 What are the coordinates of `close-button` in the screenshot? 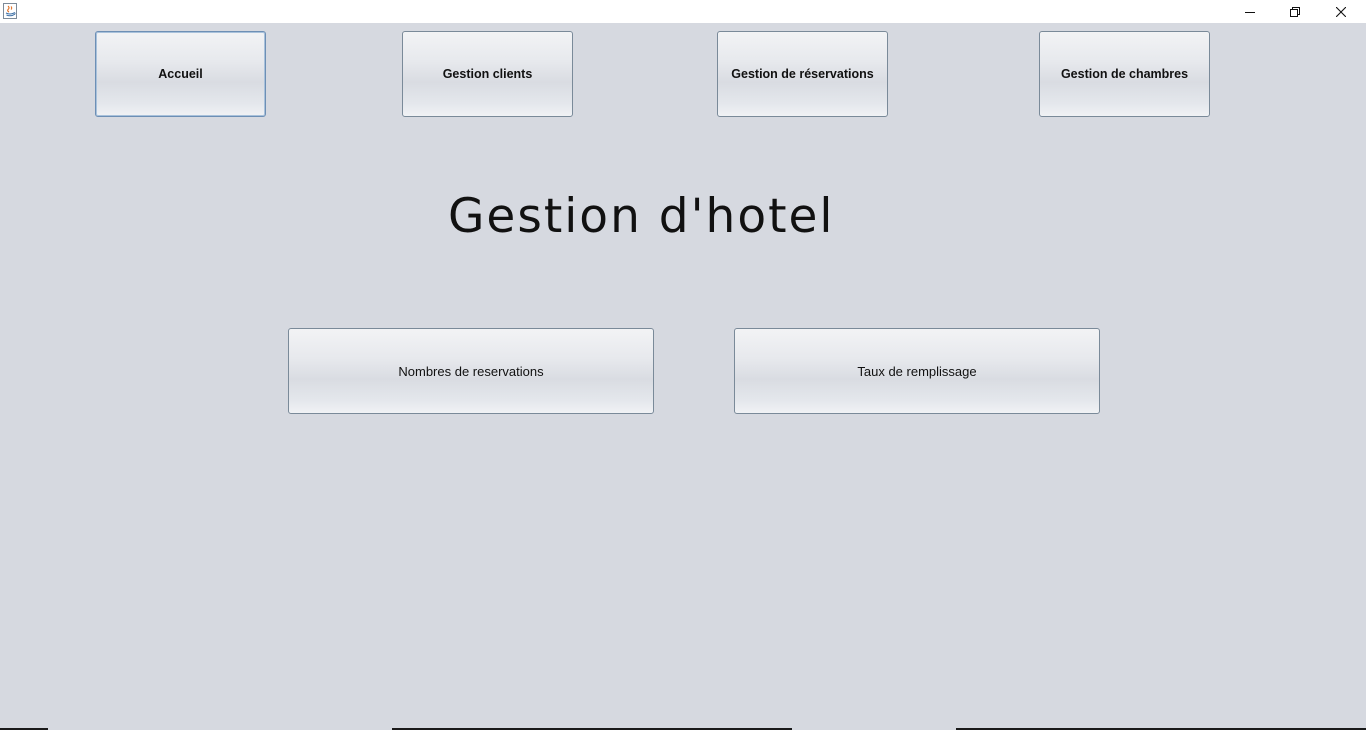 It's located at (1341, 11).